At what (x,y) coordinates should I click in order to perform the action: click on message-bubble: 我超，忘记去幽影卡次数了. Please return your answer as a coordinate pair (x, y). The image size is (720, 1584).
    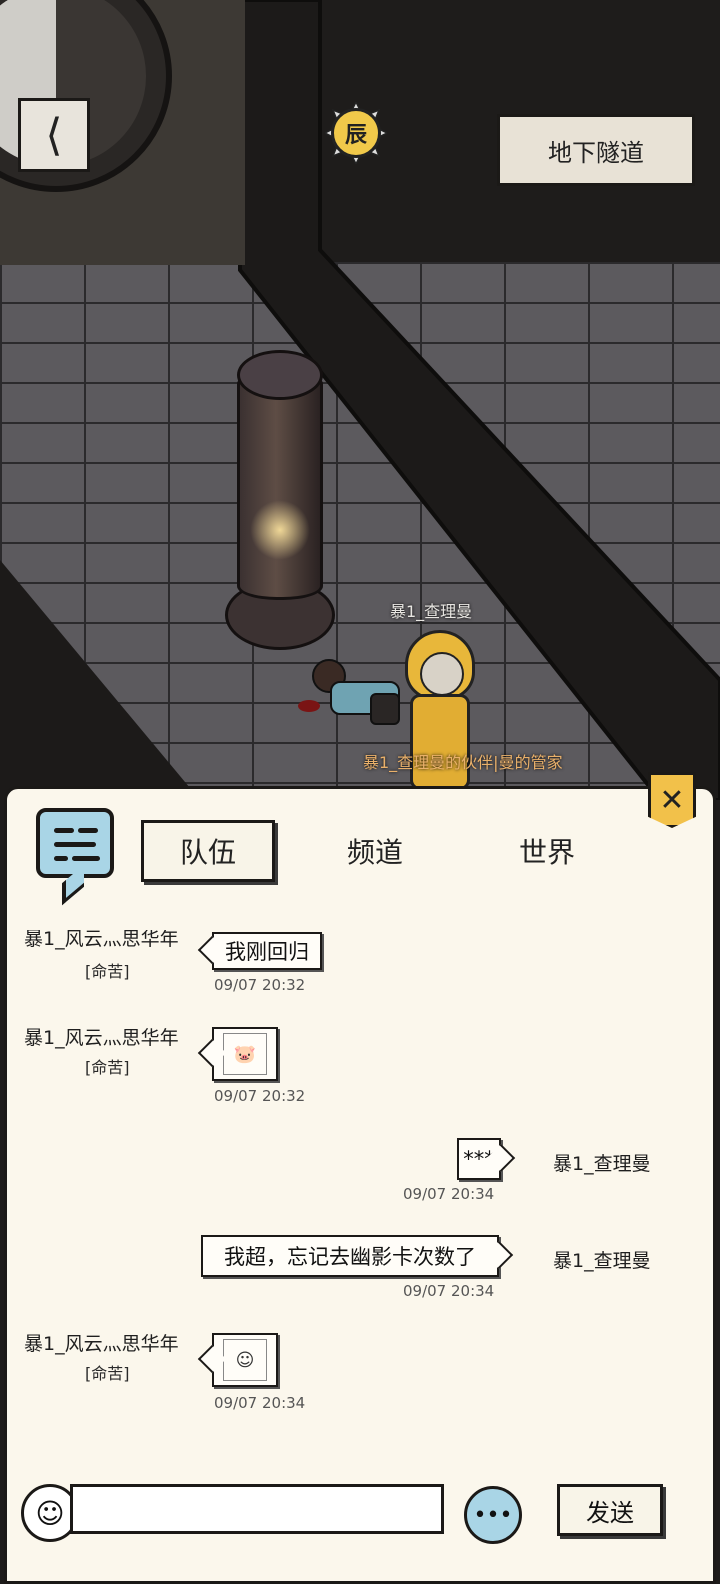
    Looking at the image, I should click on (350, 1256).